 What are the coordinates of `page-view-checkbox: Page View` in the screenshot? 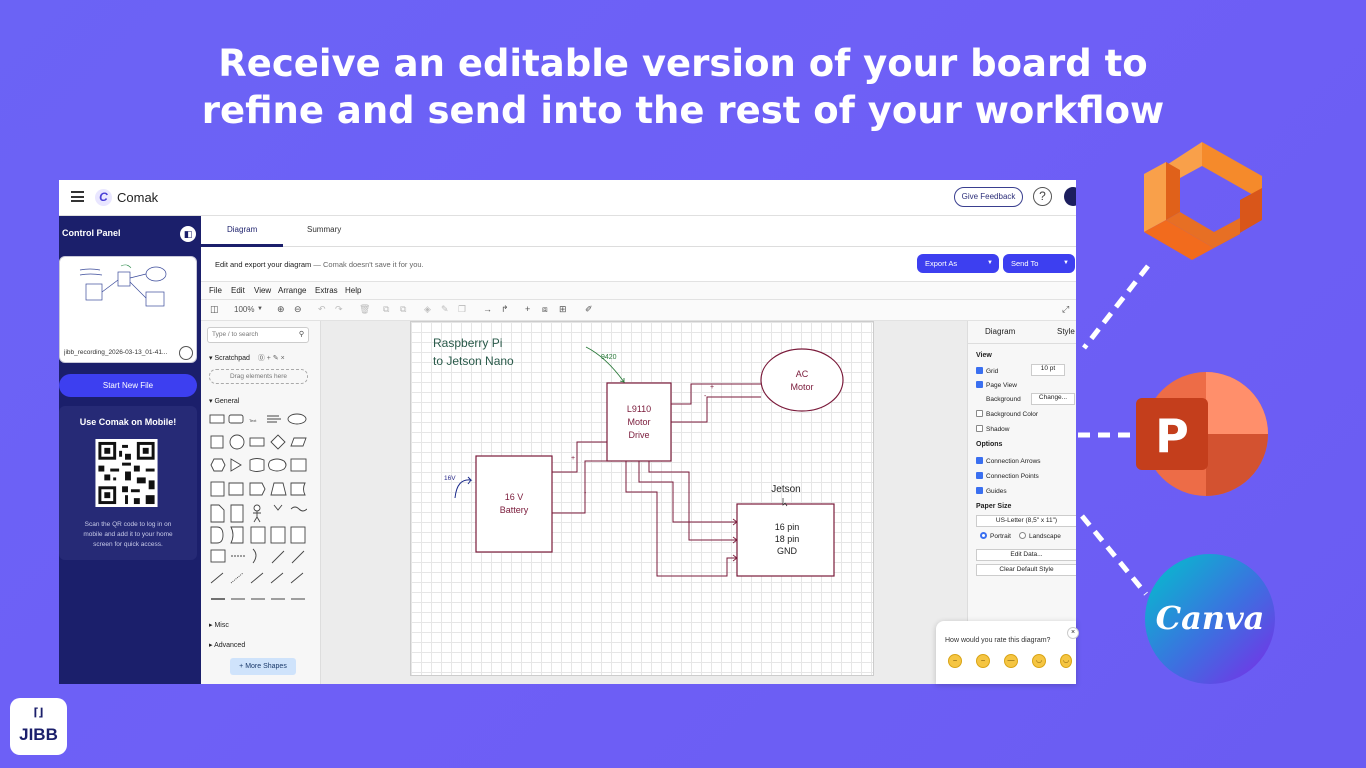 It's located at (996, 385).